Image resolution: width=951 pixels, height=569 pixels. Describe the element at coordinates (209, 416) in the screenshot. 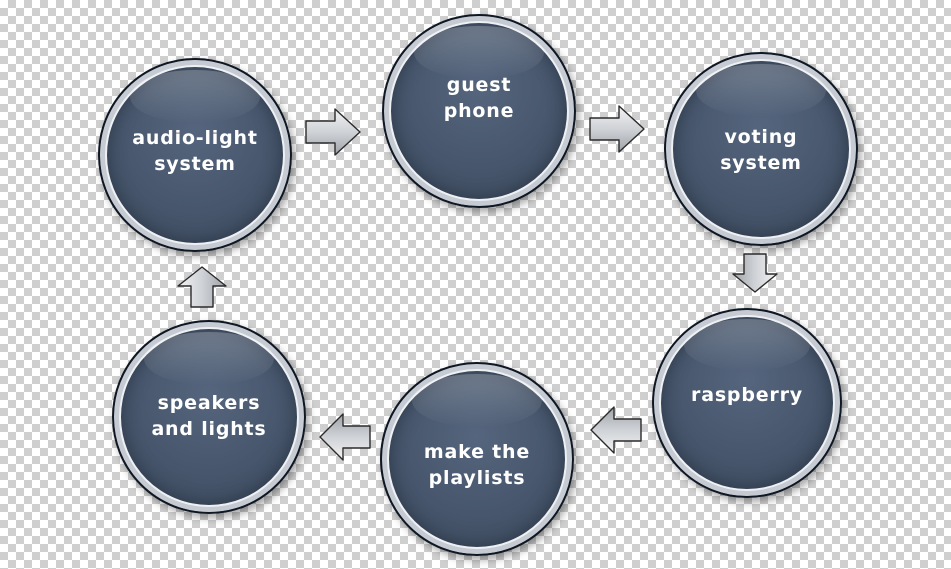

I see `node-label: speakers and lights` at that location.